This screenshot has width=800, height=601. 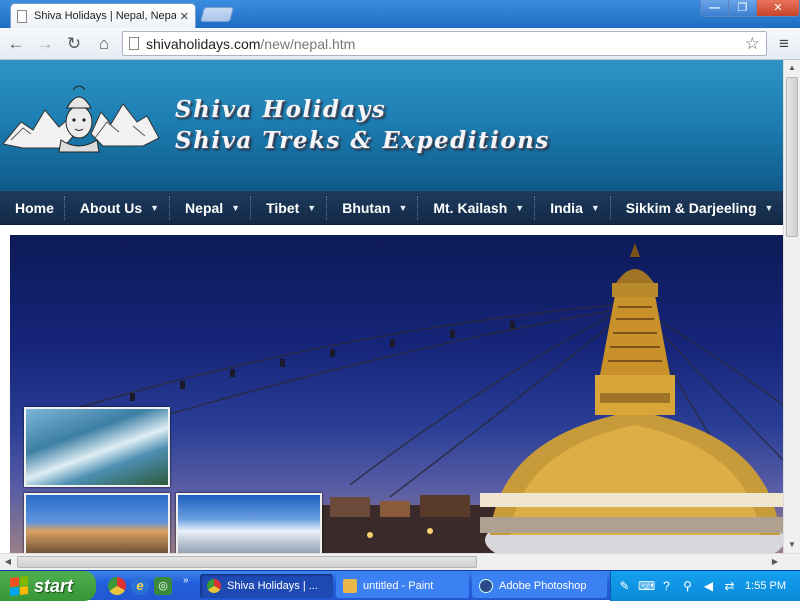 What do you see at coordinates (784, 44) in the screenshot?
I see `menu-icon: ≡` at bounding box center [784, 44].